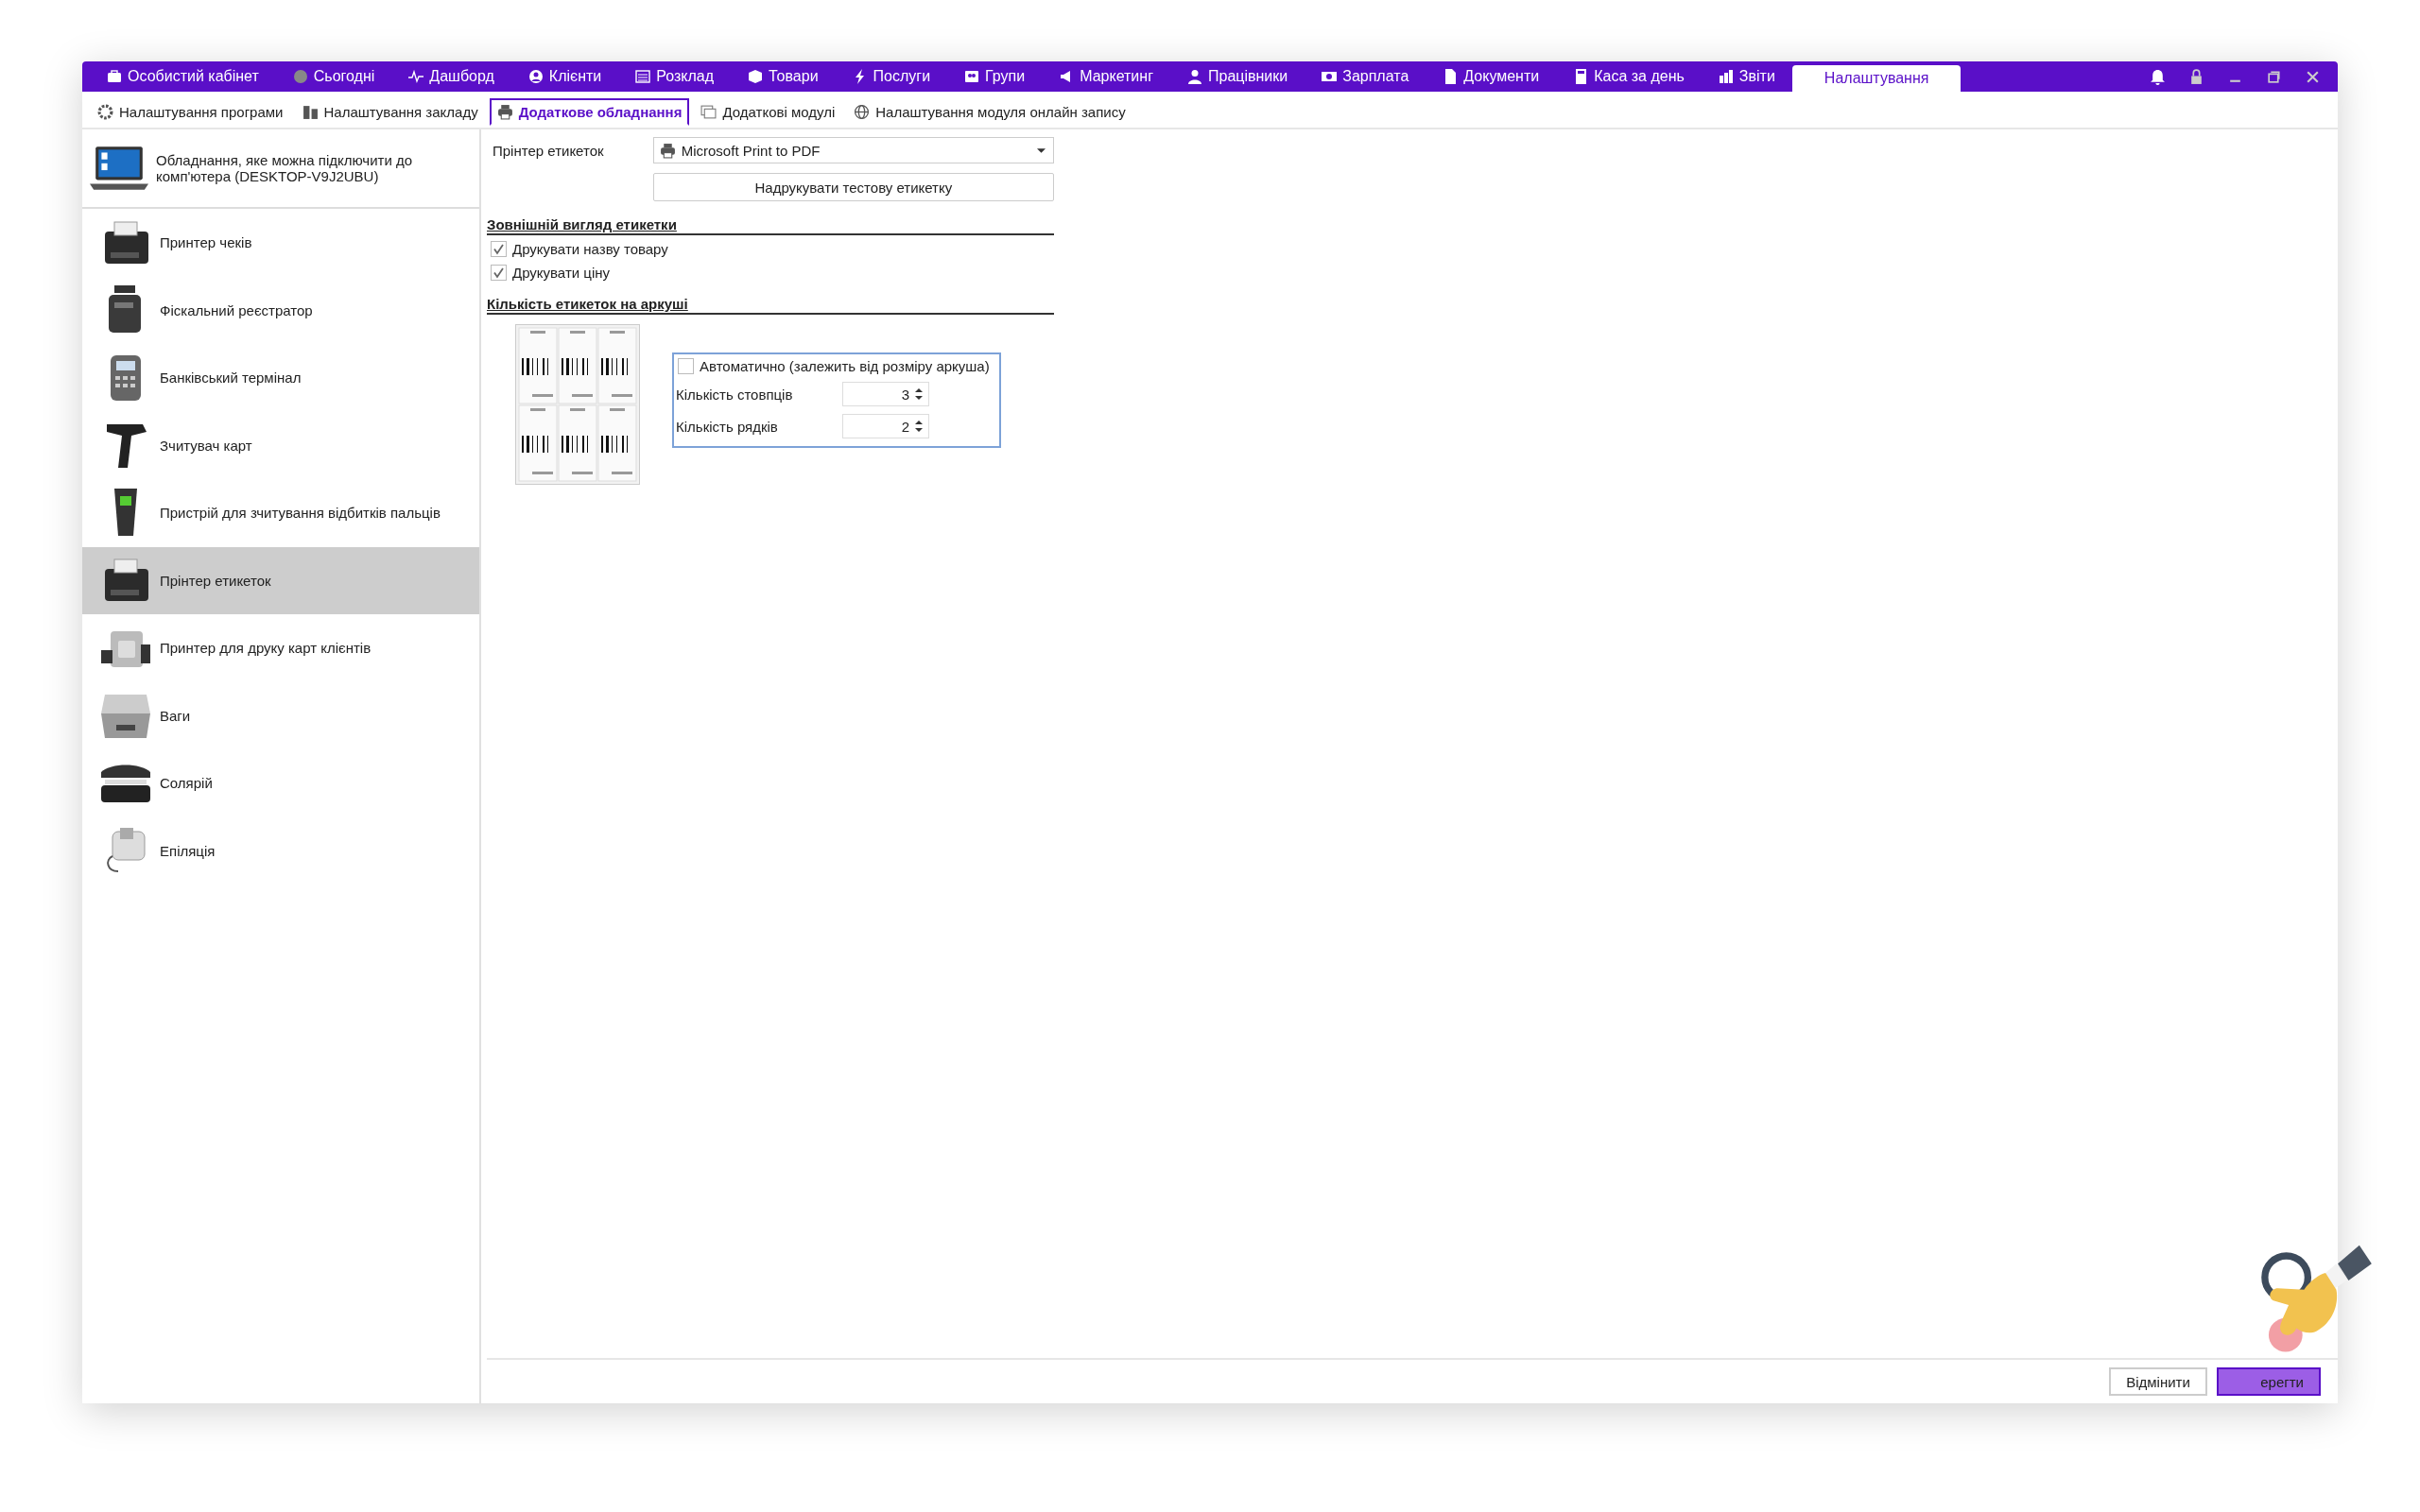 The image size is (2420, 1512). I want to click on restore-icon, so click(2274, 76).